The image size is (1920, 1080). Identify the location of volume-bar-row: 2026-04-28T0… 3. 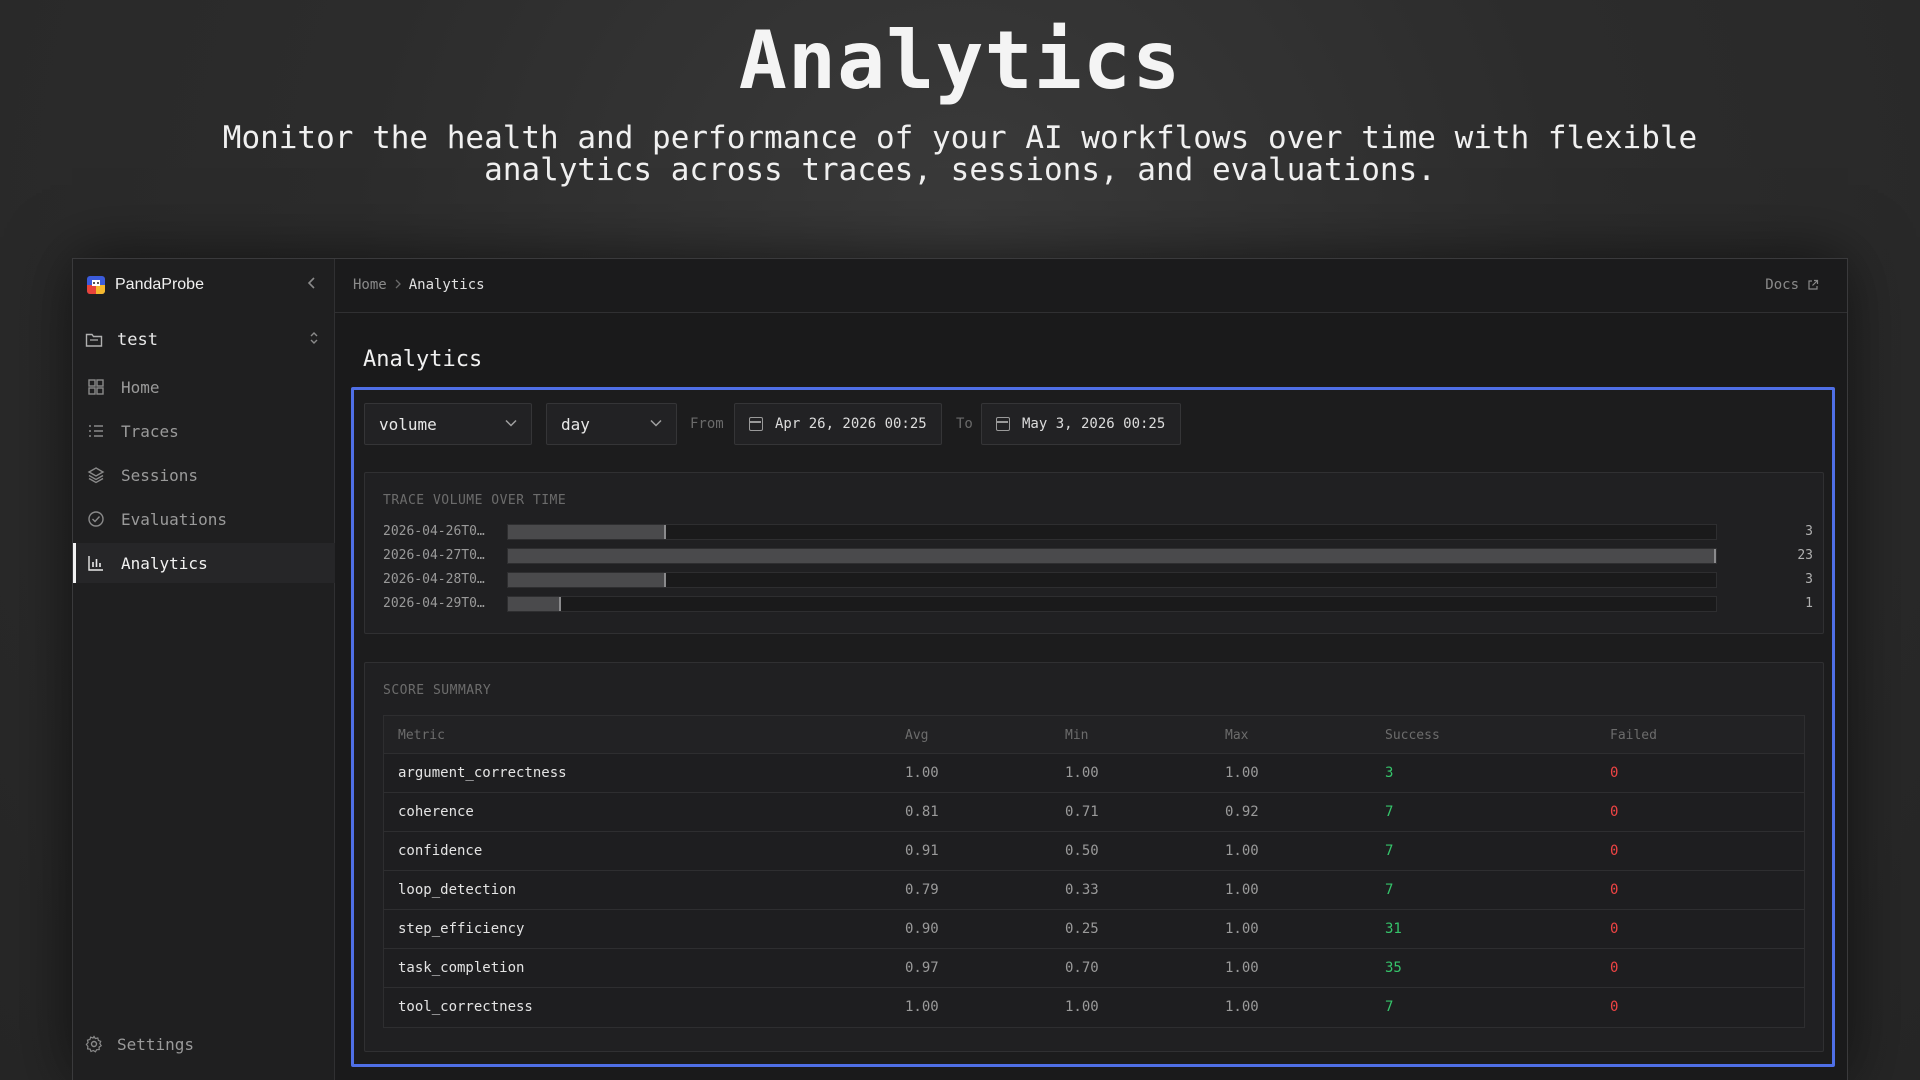
(1098, 580).